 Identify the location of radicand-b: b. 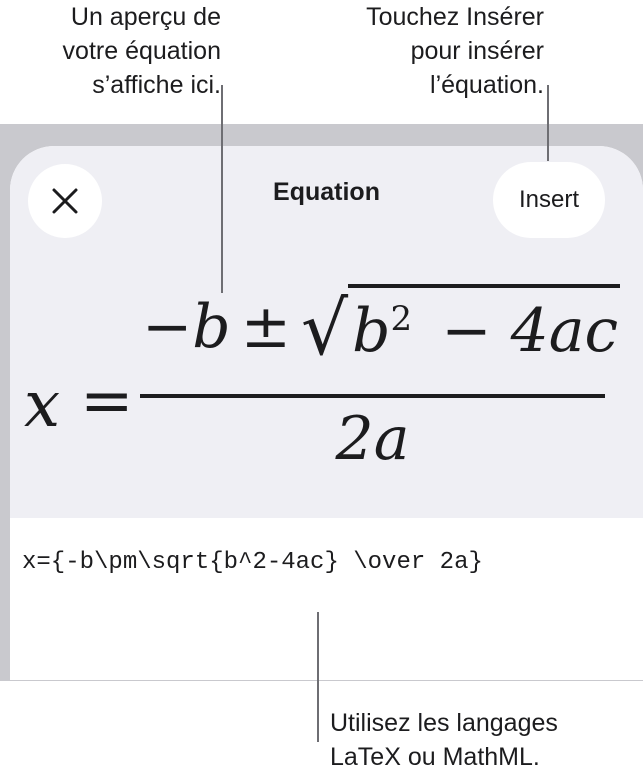
(371, 331).